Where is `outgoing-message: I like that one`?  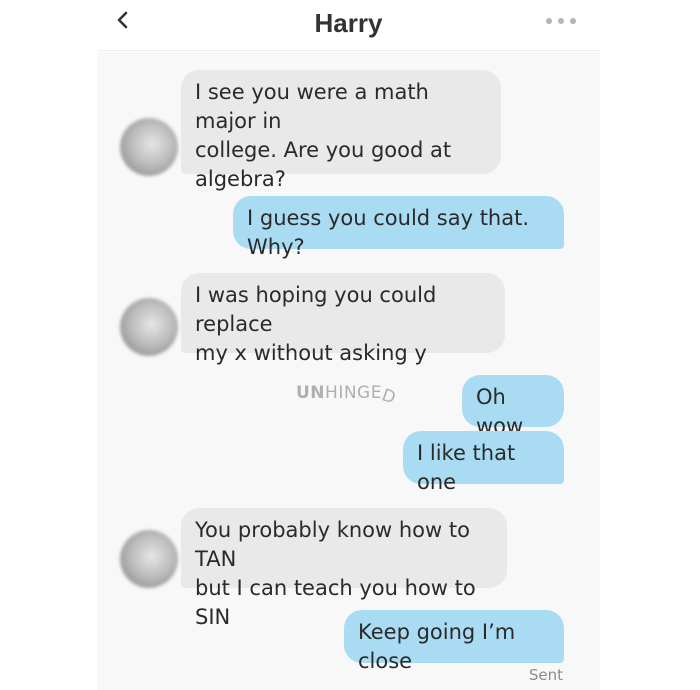
outgoing-message: I like that one is located at coordinates (483, 462).